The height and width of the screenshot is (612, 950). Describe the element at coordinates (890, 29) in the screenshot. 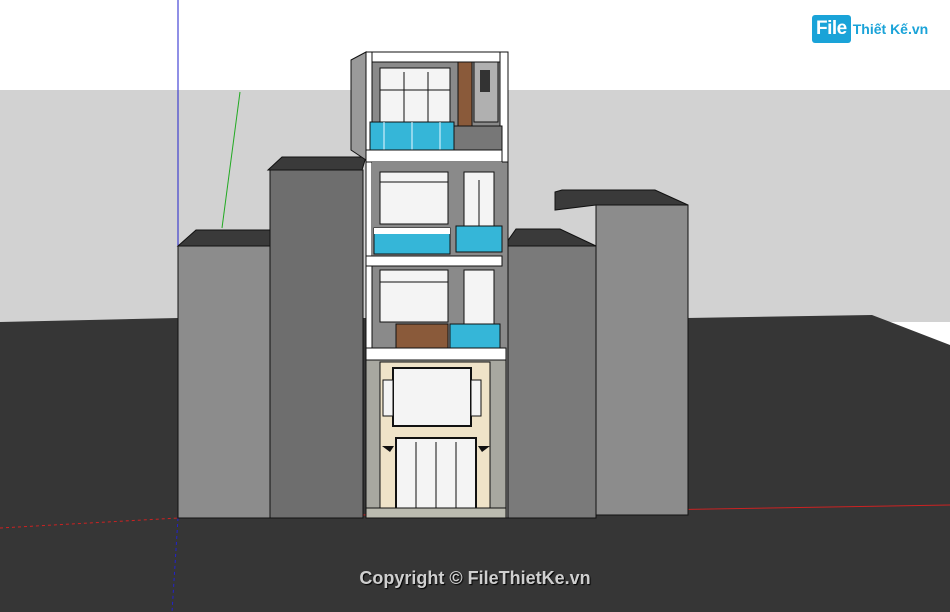

I see `logo-text: Thiết Kế.vn` at that location.